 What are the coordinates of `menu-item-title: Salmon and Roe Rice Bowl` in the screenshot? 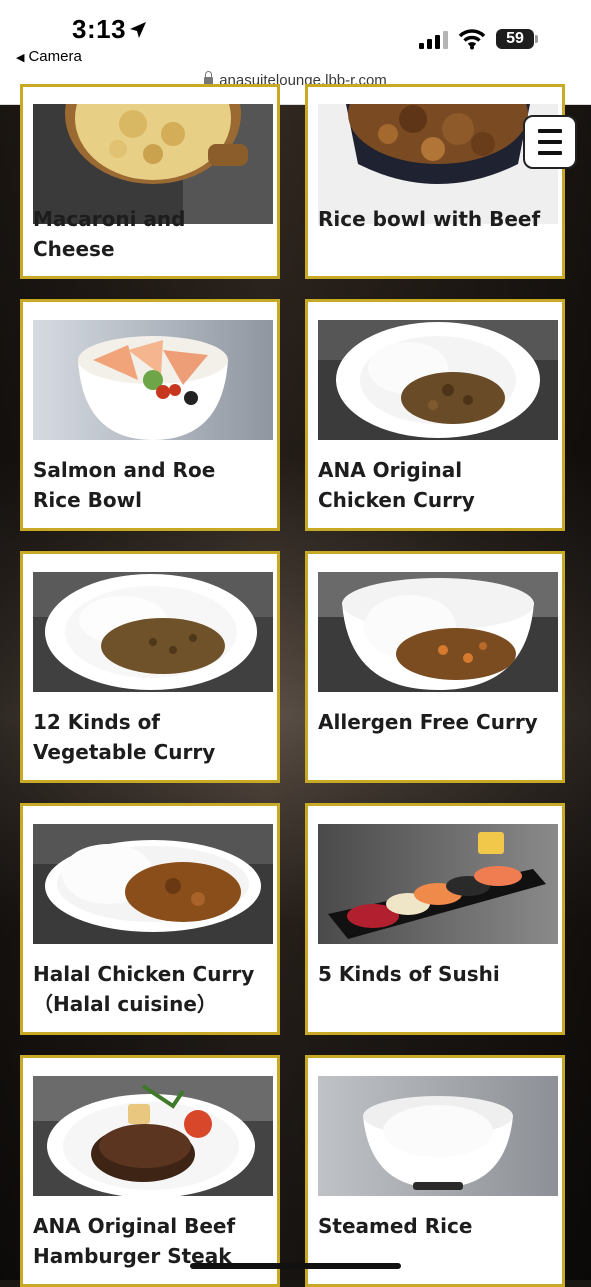 It's located at (124, 485).